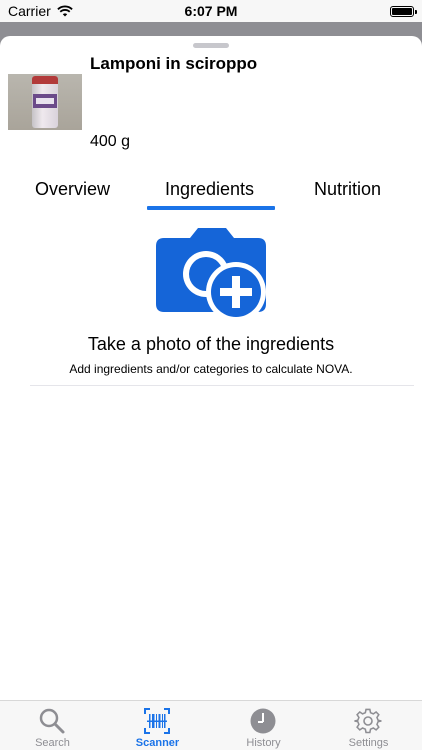  What do you see at coordinates (52, 743) in the screenshot?
I see `tabbar-label-search: Search` at bounding box center [52, 743].